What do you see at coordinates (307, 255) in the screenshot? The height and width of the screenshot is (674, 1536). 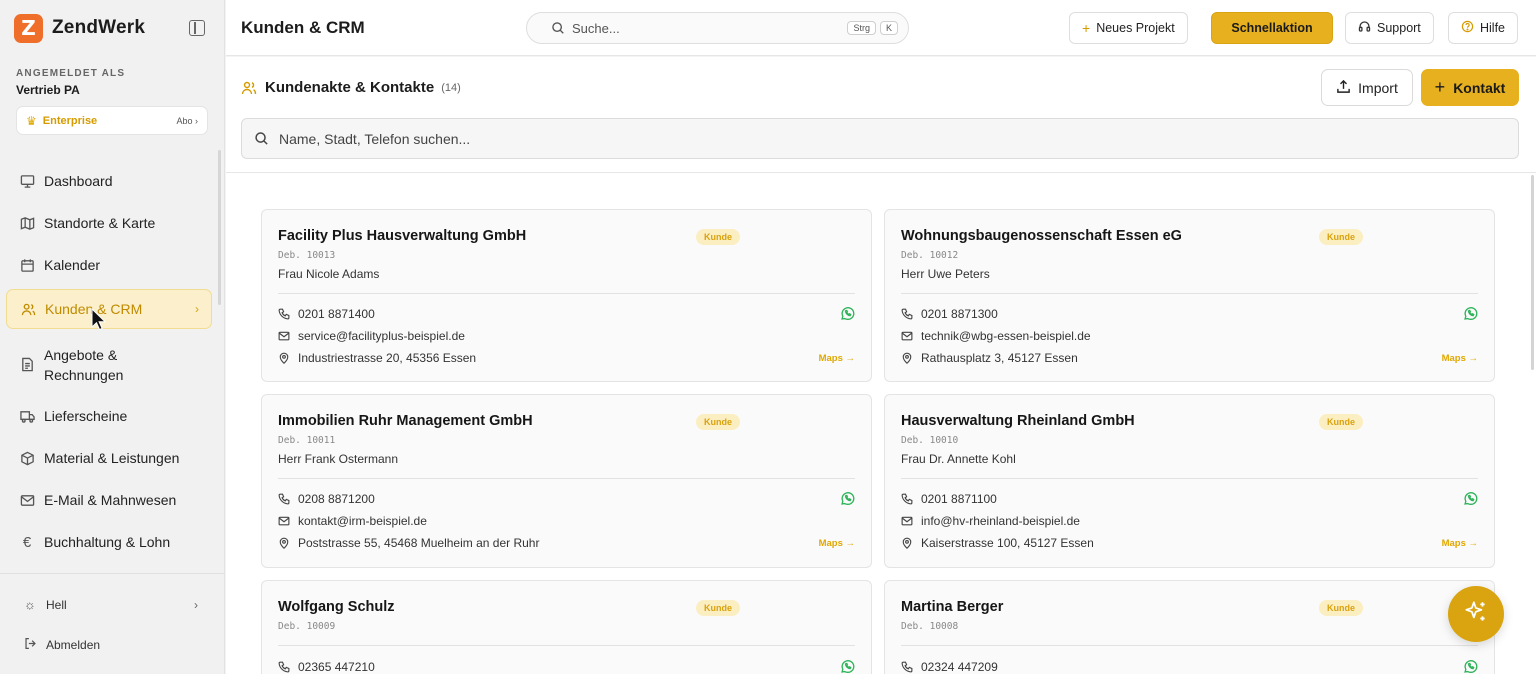 I see `debtor-number: Deb. 10013` at bounding box center [307, 255].